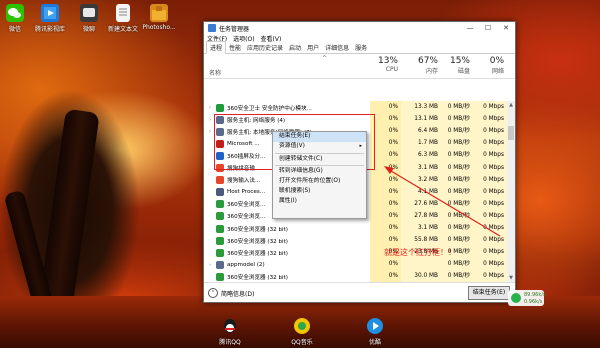  What do you see at coordinates (355, 265) in the screenshot?
I see `process-row: › appmodel (2) 0% 0 MB/秒 0 Mbps` at bounding box center [355, 265].